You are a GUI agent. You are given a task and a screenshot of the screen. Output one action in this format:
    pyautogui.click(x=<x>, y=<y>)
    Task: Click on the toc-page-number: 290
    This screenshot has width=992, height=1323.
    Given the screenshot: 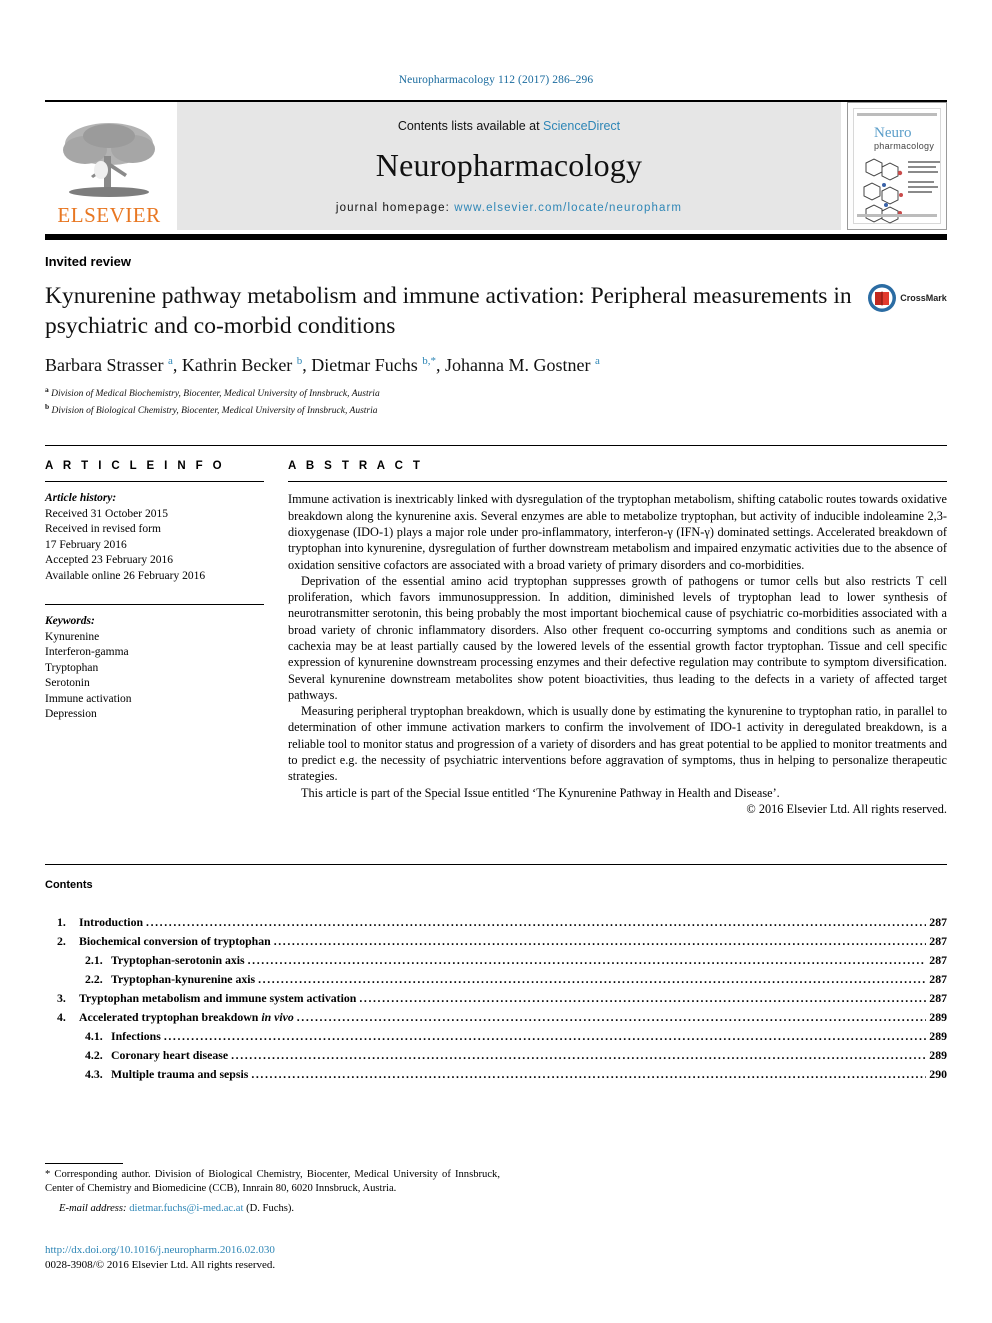 What is the action you would take?
    pyautogui.click(x=938, y=1073)
    